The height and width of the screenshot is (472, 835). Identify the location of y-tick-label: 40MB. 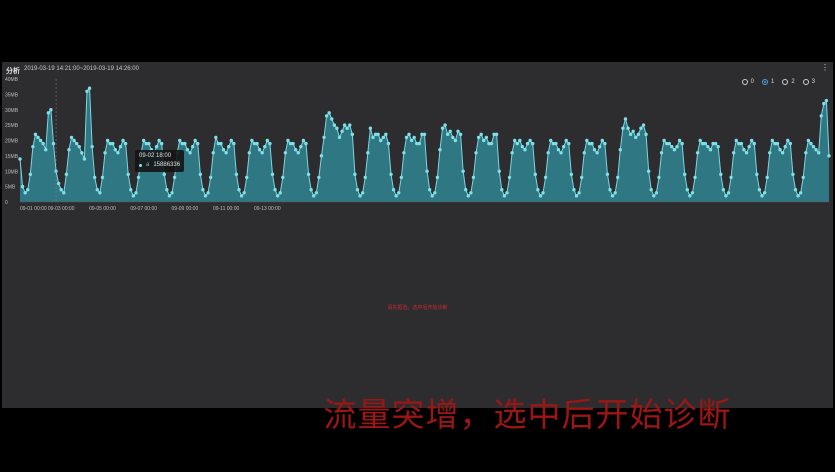
(12, 80).